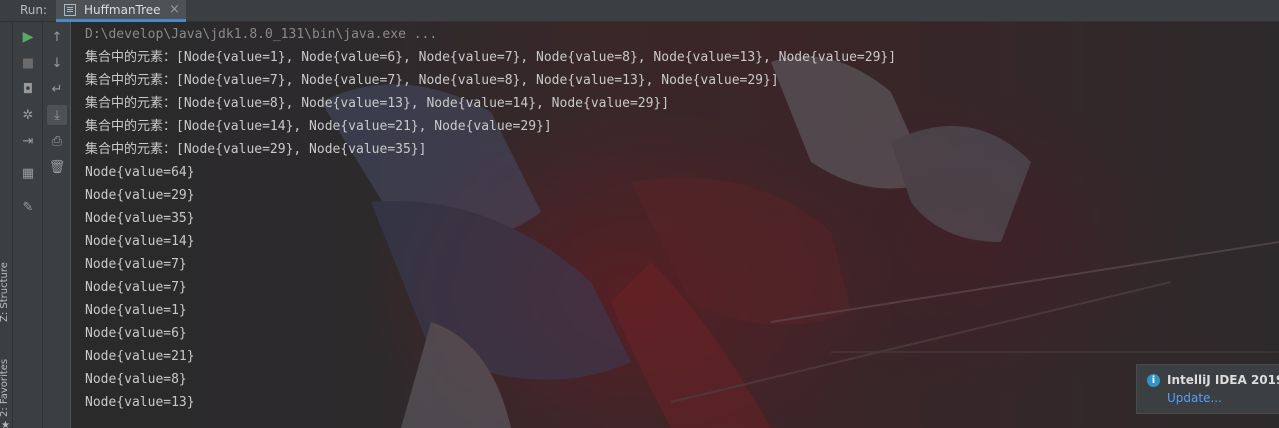 This screenshot has height=428, width=1279. What do you see at coordinates (57, 115) in the screenshot?
I see `scroll-to-end-icon: ⤓` at bounding box center [57, 115].